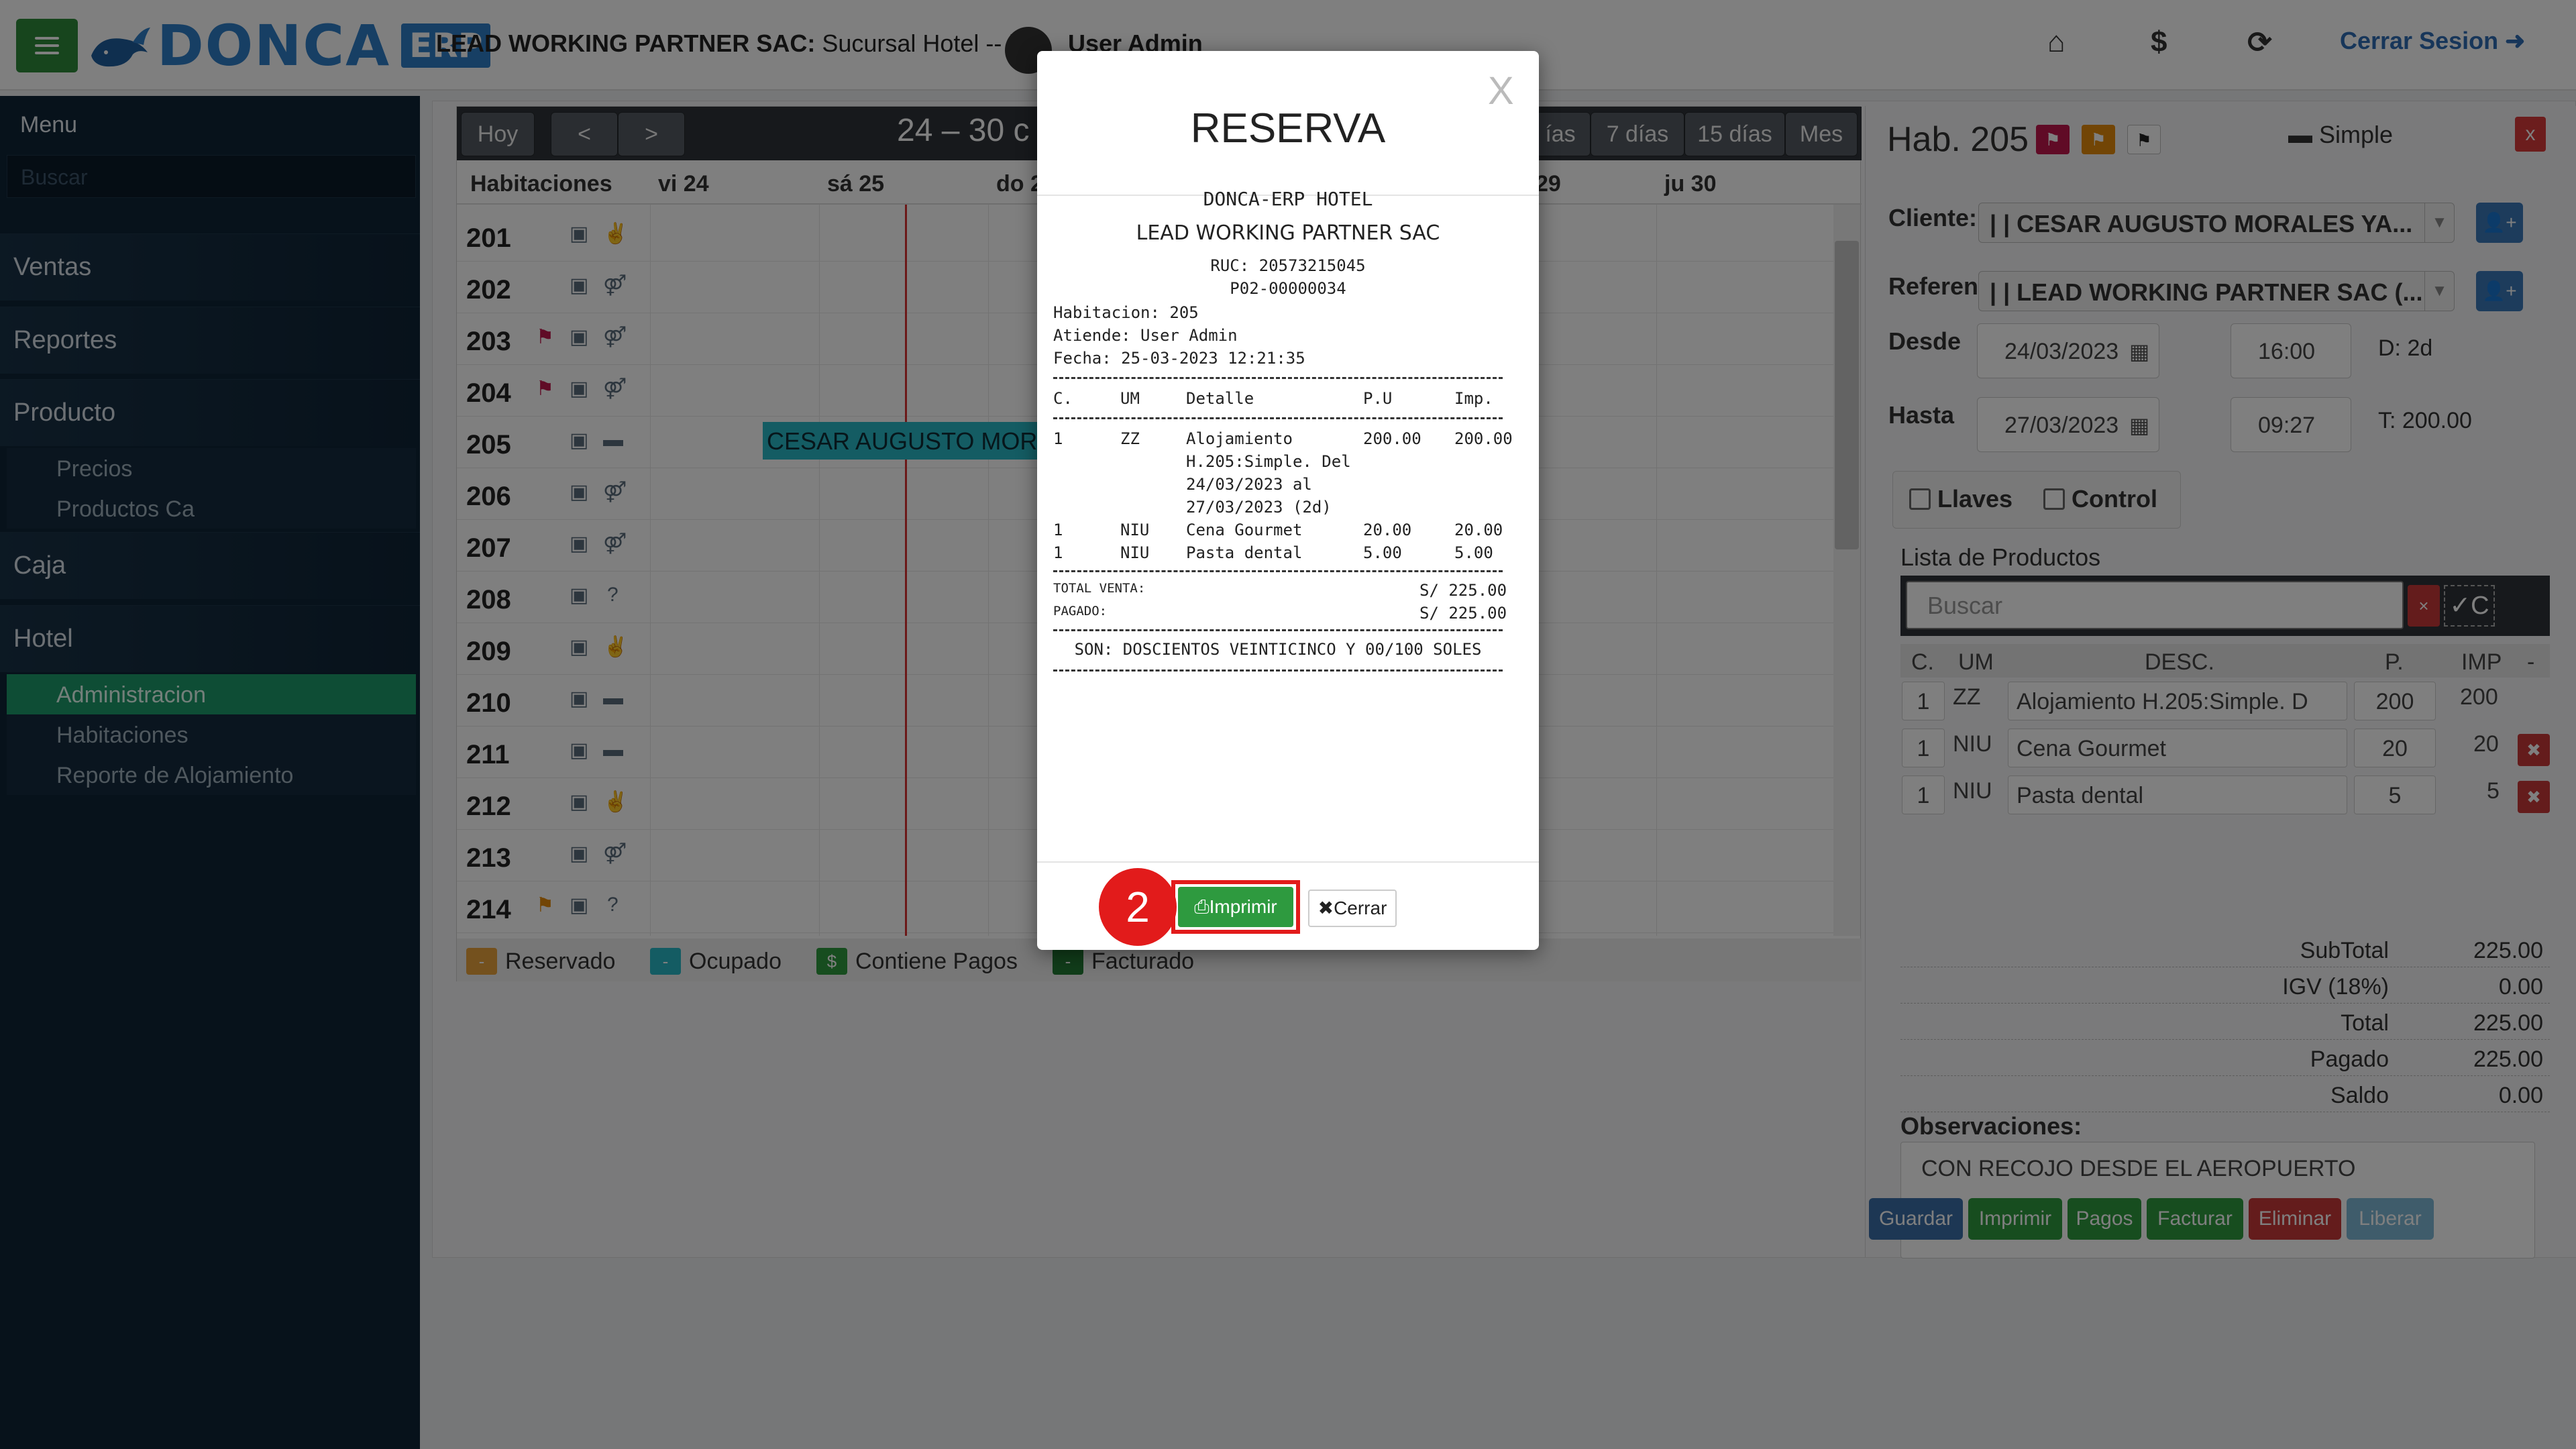  Describe the element at coordinates (1288, 199) in the screenshot. I see `receipt-header: DONCA-ERP HOTEL` at that location.